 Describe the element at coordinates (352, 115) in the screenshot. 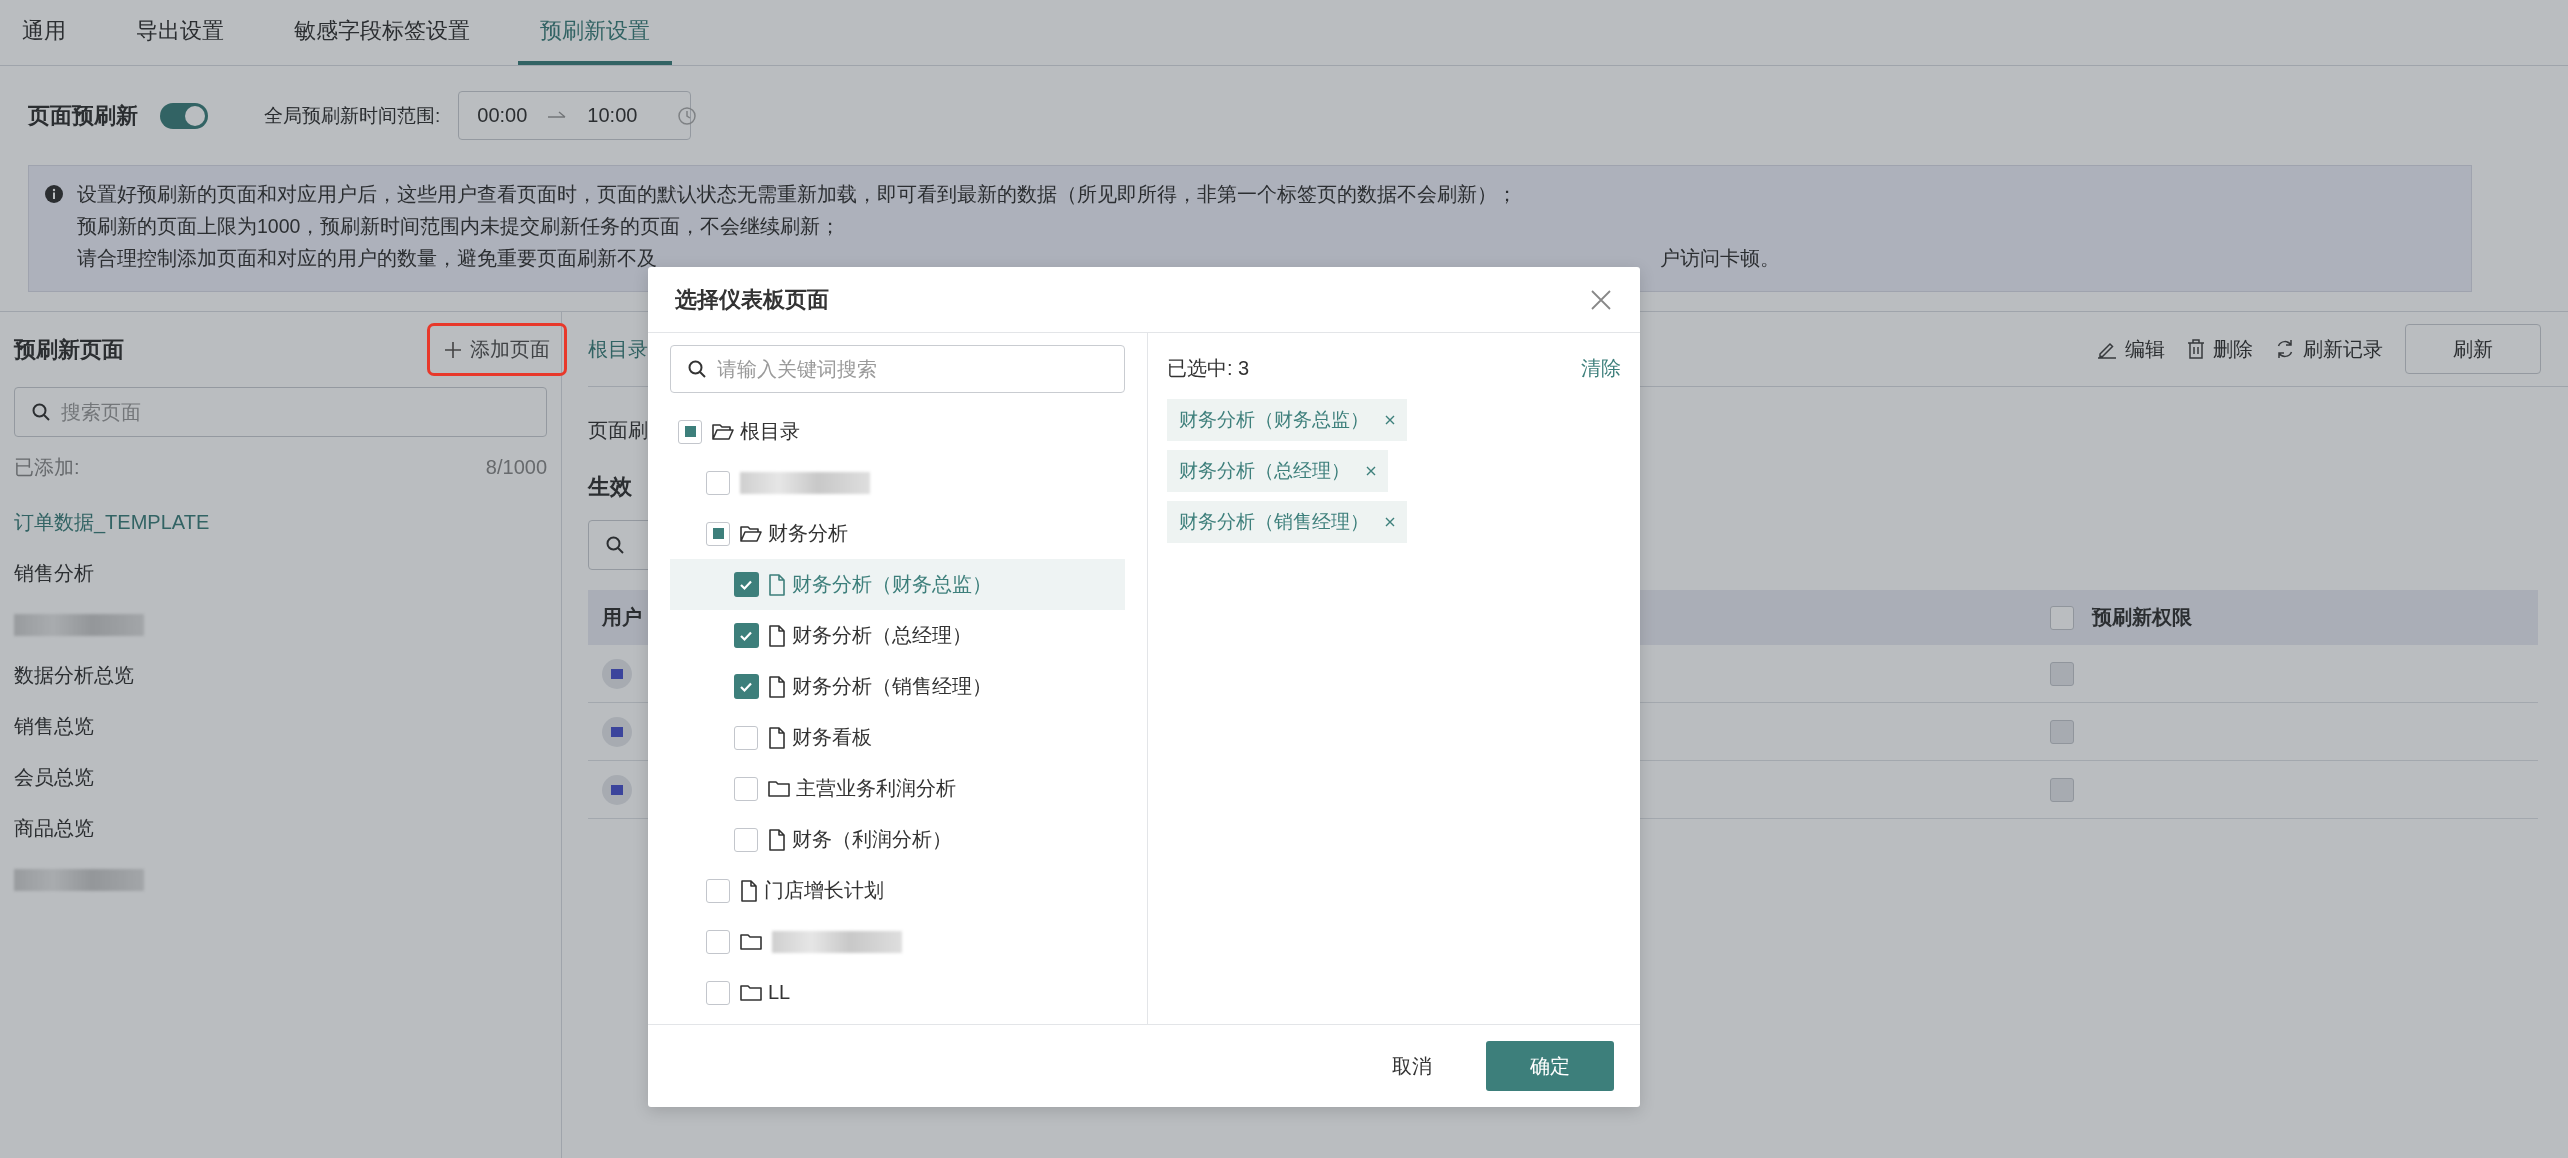

I see `range-label: 全局预刷新时间范围:` at that location.